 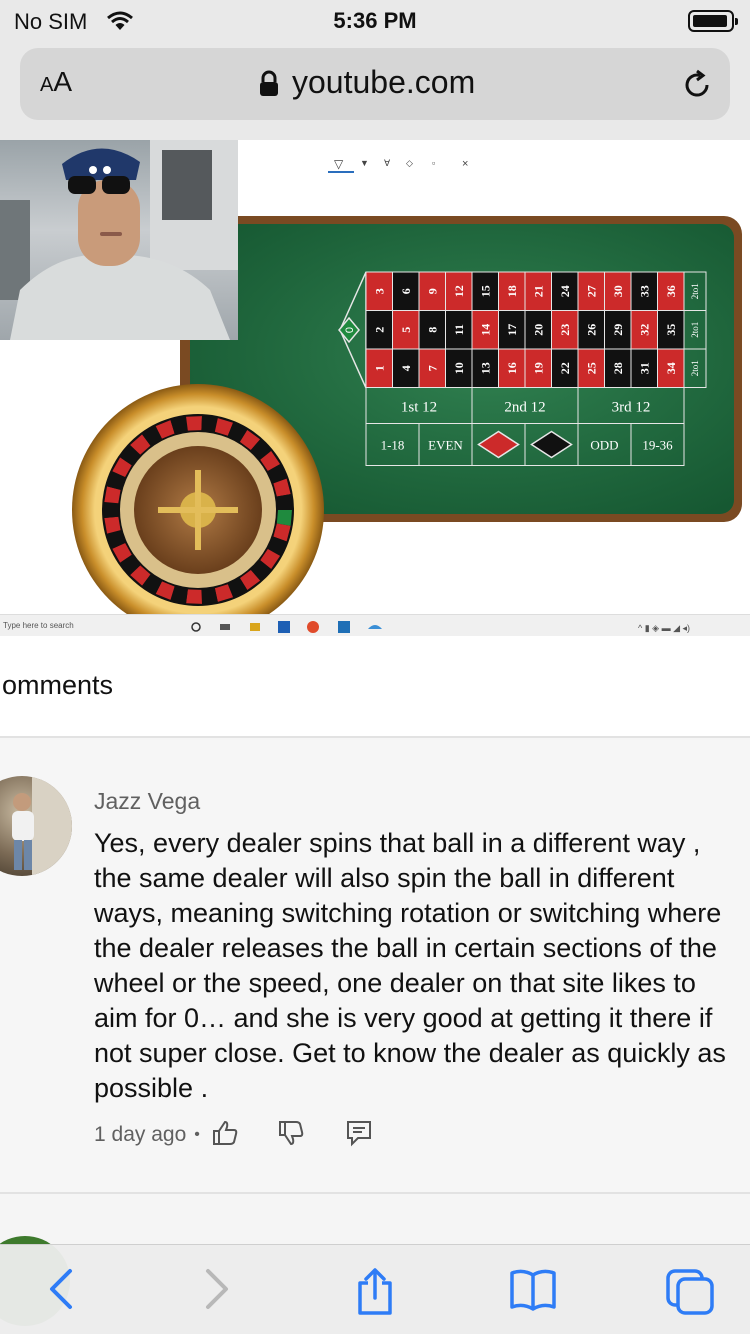 I want to click on status-bar: No SIM 5:36 PM, so click(x=375, y=22).